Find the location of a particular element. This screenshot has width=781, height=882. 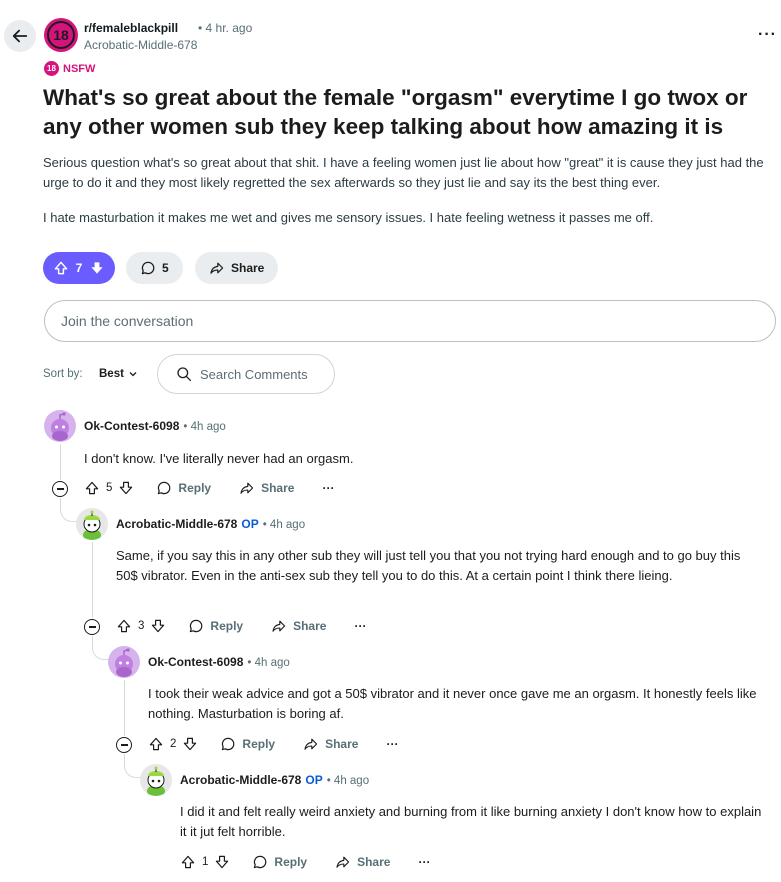

post-vote-control: 7 is located at coordinates (79, 268).